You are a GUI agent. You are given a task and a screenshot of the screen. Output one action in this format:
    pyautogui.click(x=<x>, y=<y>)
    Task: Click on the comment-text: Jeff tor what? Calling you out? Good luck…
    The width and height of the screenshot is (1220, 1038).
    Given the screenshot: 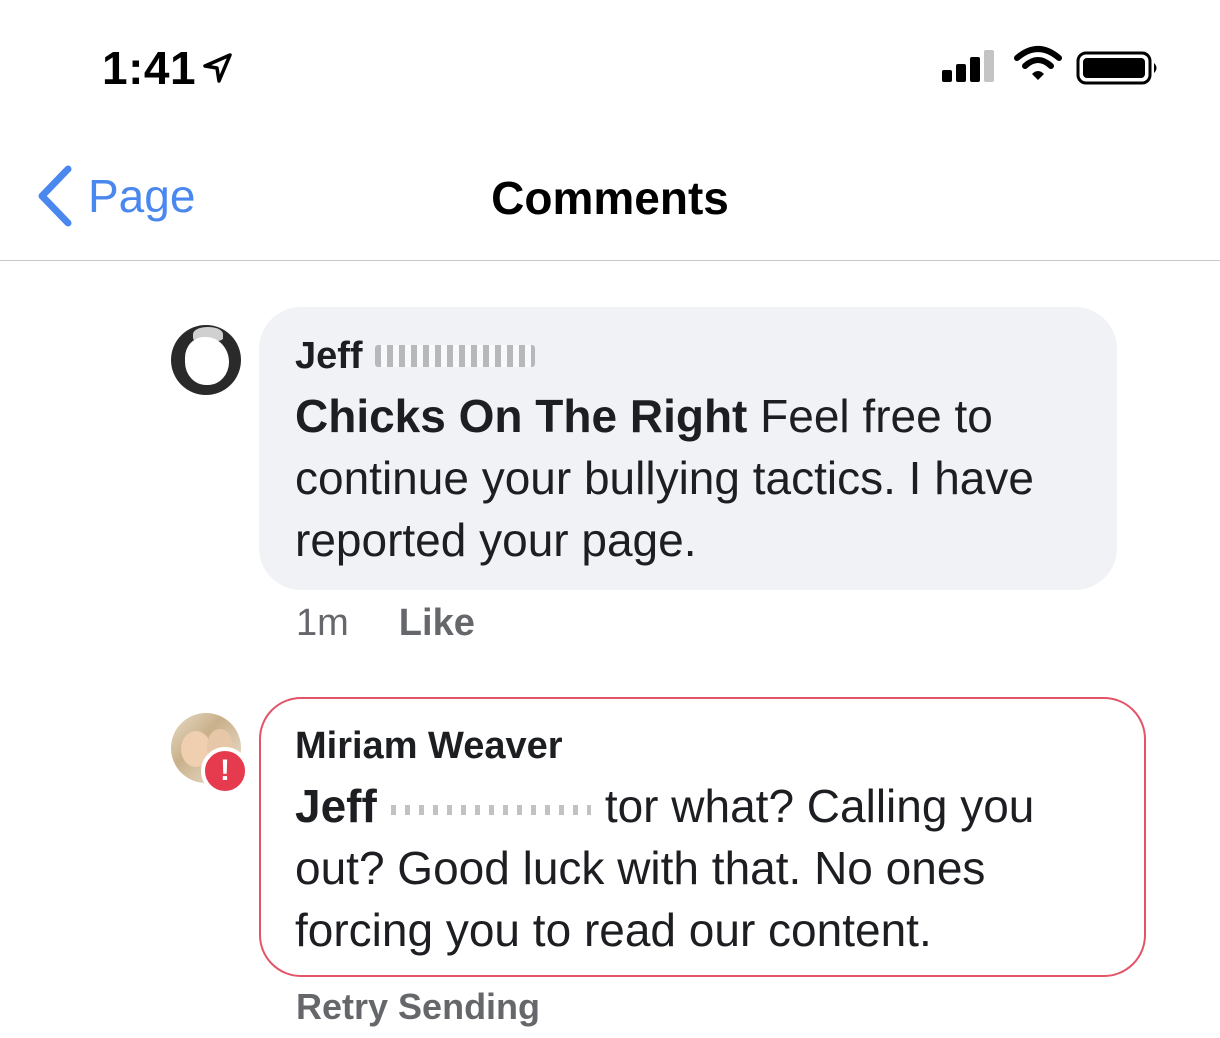 What is the action you would take?
    pyautogui.click(x=702, y=868)
    